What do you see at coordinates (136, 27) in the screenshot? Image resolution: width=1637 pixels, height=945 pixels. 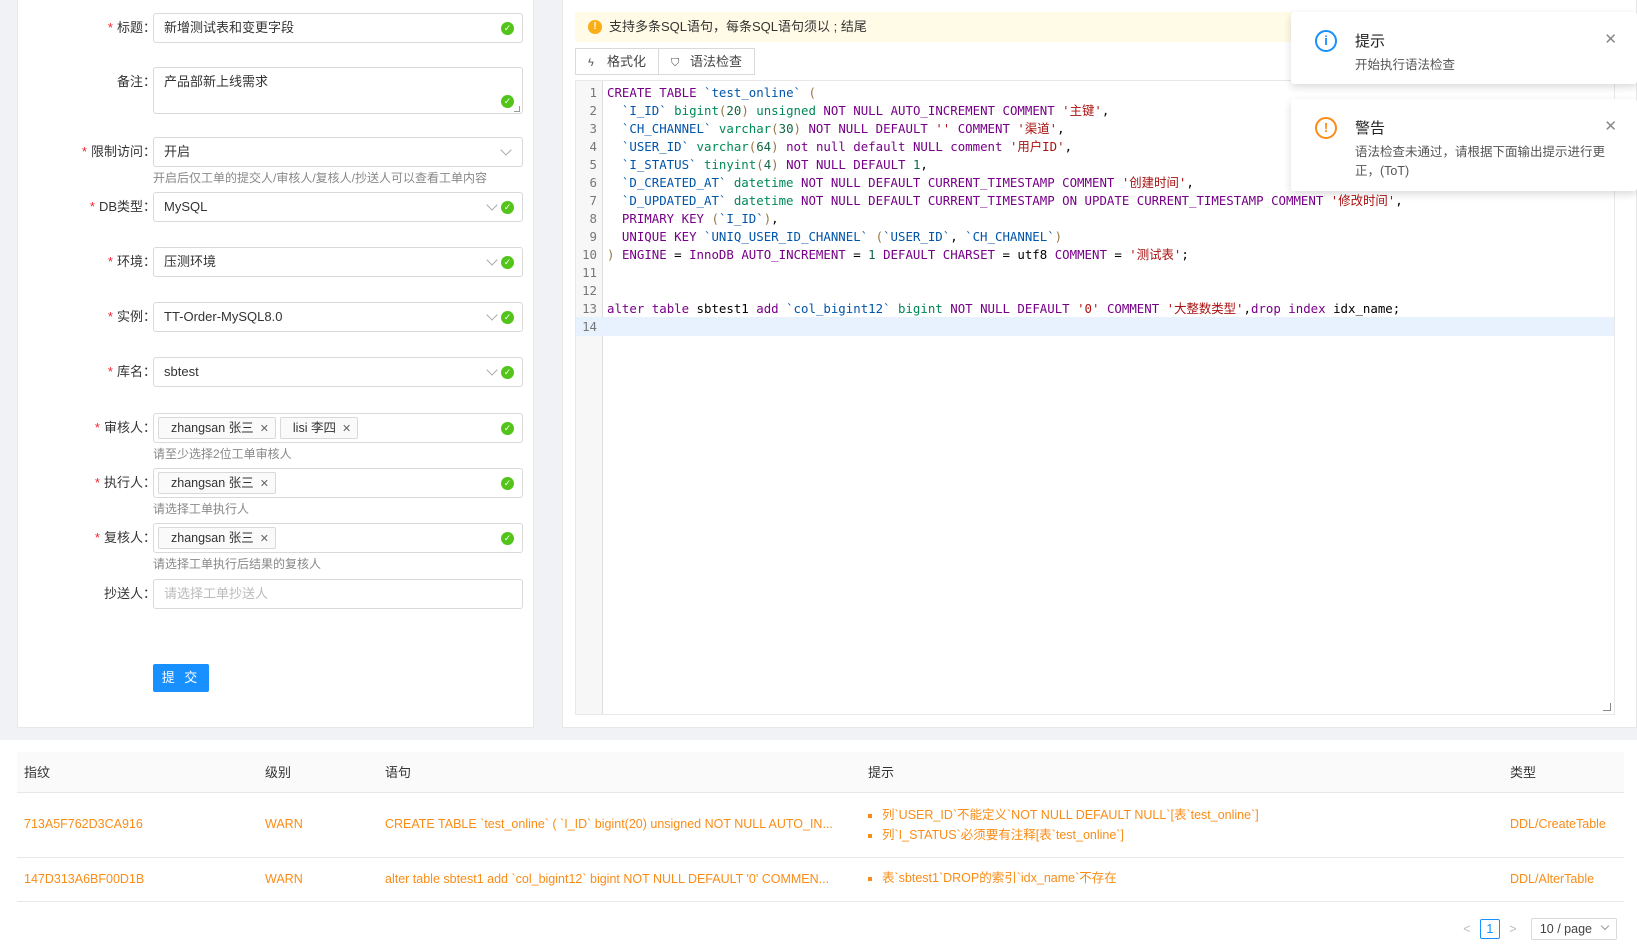 I see `title-label: 标题：` at bounding box center [136, 27].